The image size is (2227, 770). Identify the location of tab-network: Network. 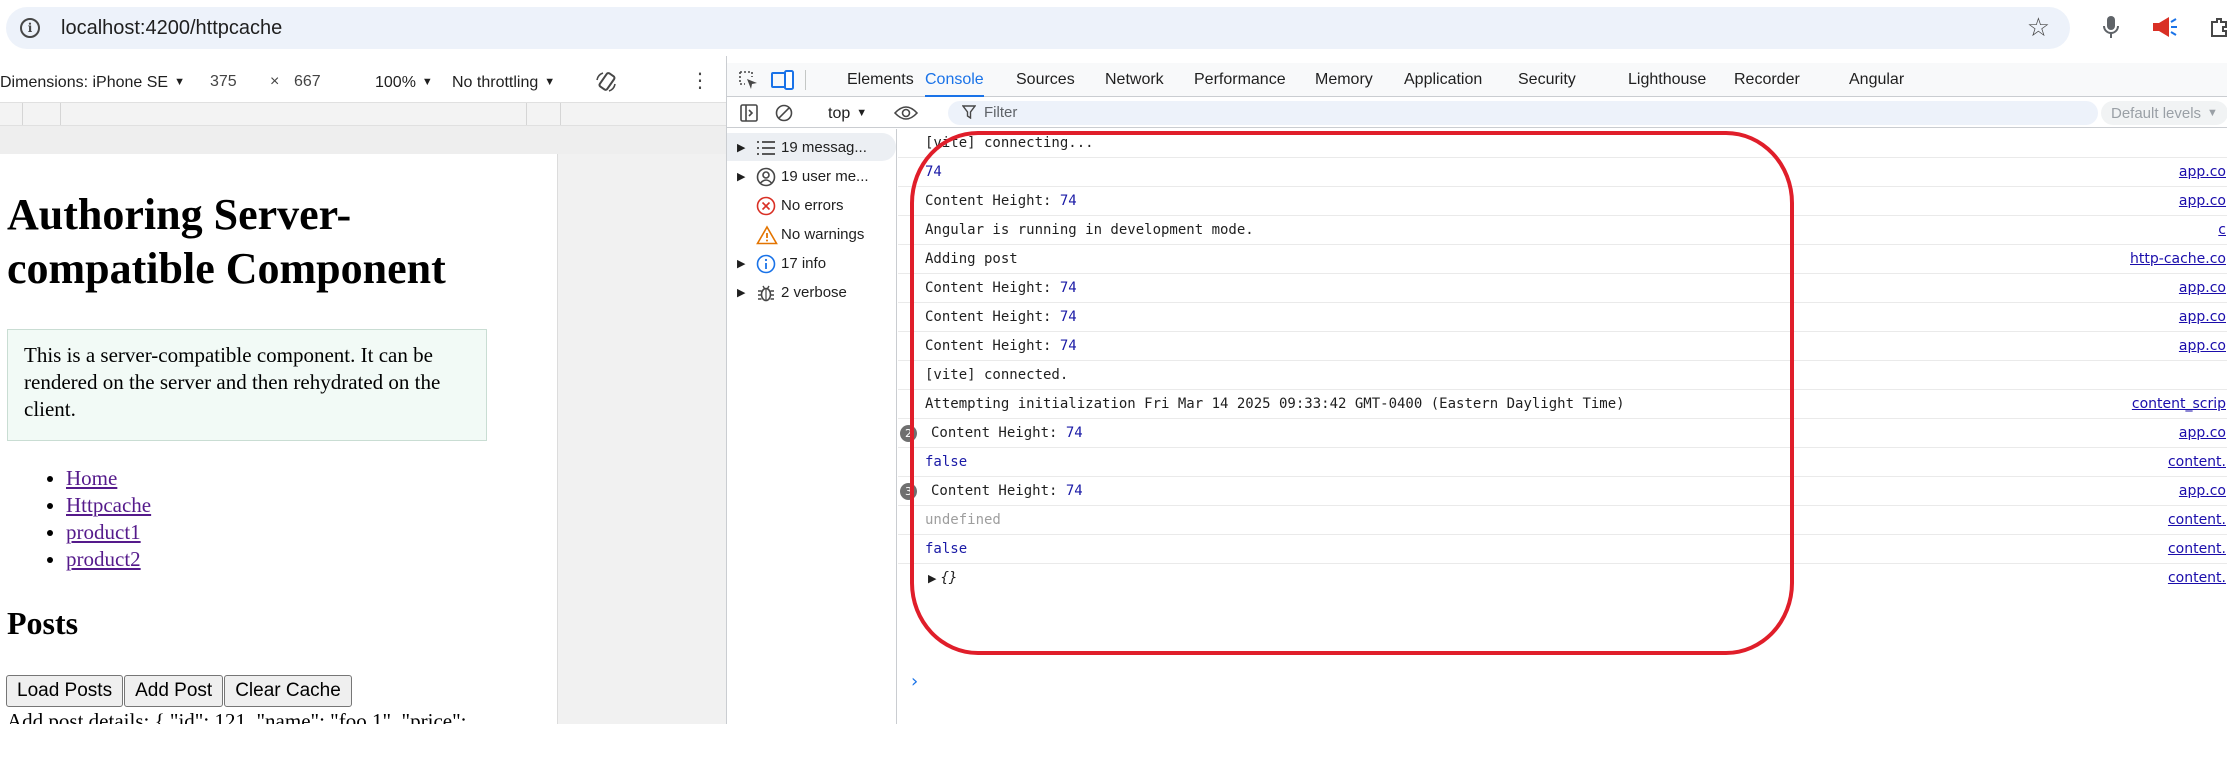
(1134, 80).